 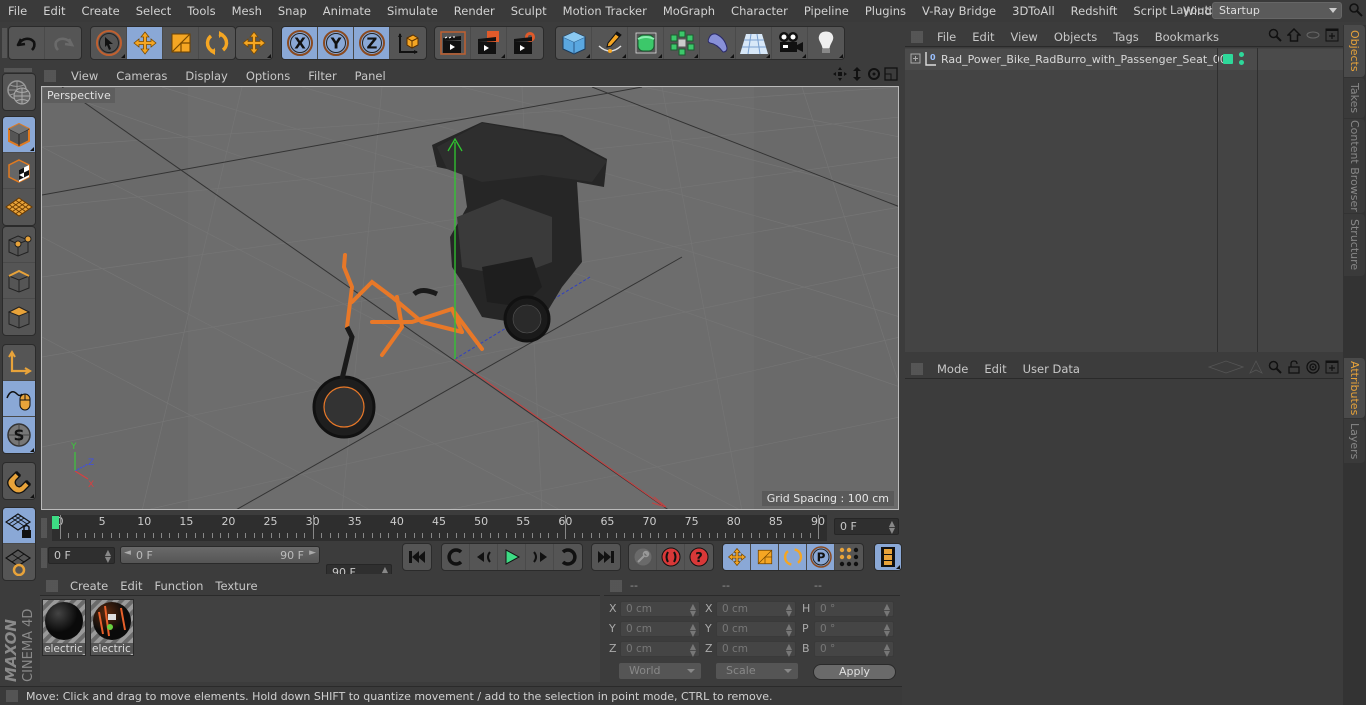 What do you see at coordinates (826, 11) in the screenshot?
I see `menu-pipeline: Pipeline` at bounding box center [826, 11].